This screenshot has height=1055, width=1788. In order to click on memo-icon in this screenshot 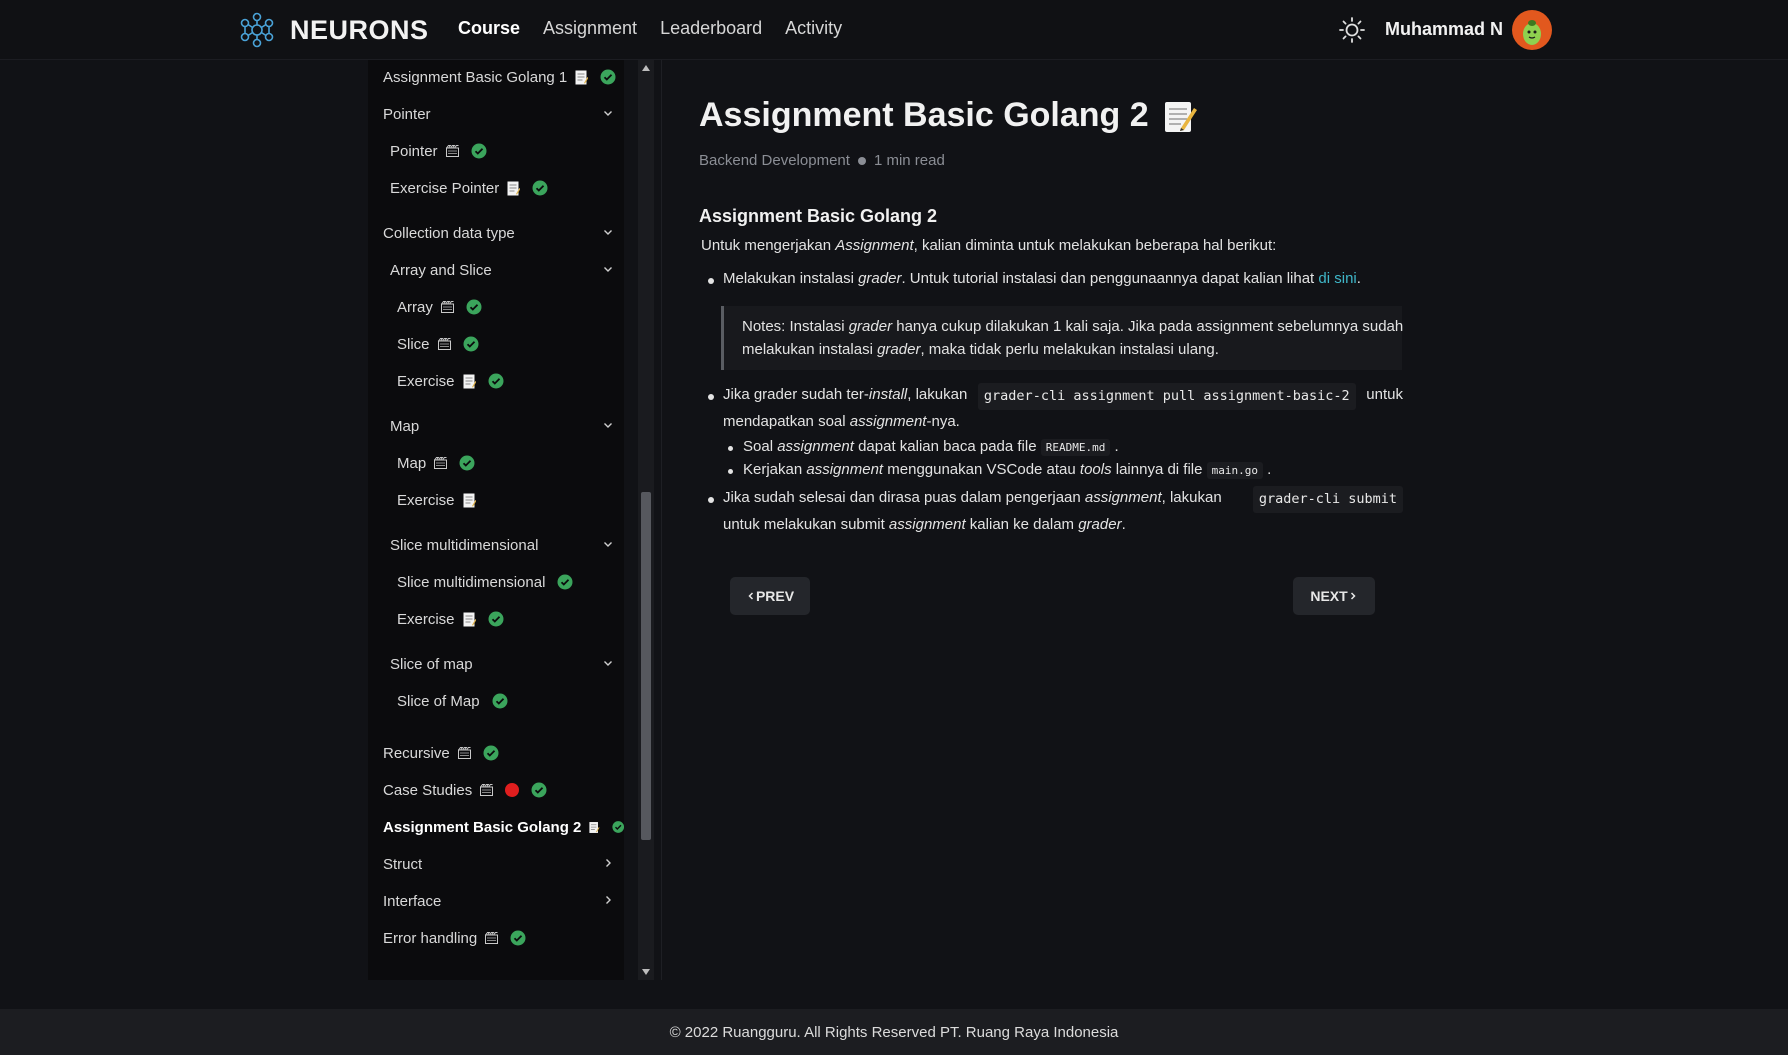, I will do `click(1180, 116)`.